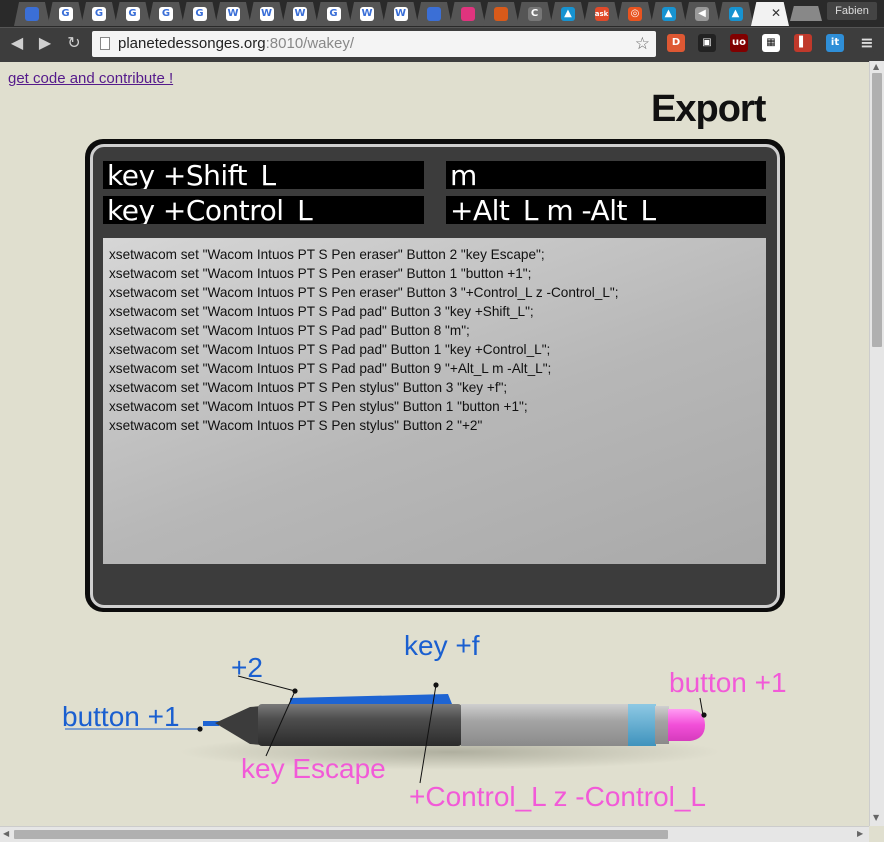 The height and width of the screenshot is (842, 884). I want to click on bookmark-star-icon: ☆, so click(642, 44).